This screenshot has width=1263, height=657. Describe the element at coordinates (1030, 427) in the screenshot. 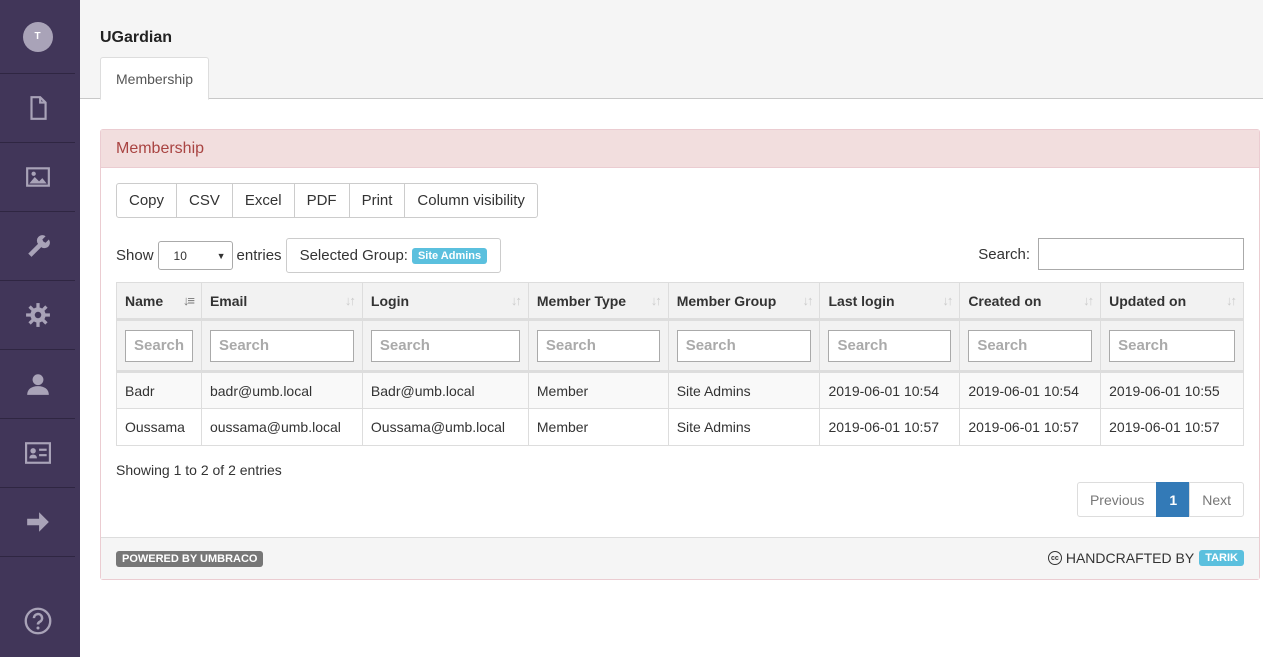

I see `cell-created-on: 2019-06-01 10:57` at that location.